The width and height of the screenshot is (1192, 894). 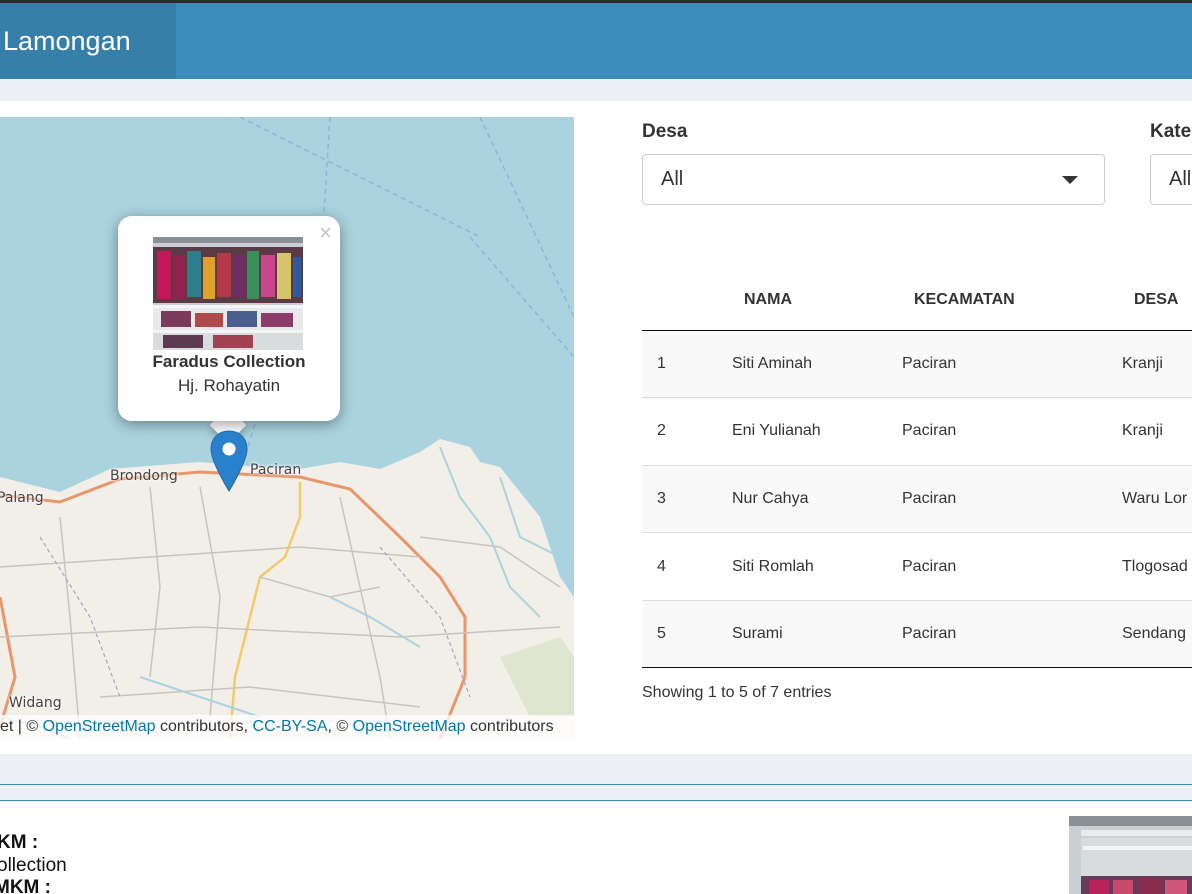 I want to click on place-label-palang: Palang, so click(x=22, y=498).